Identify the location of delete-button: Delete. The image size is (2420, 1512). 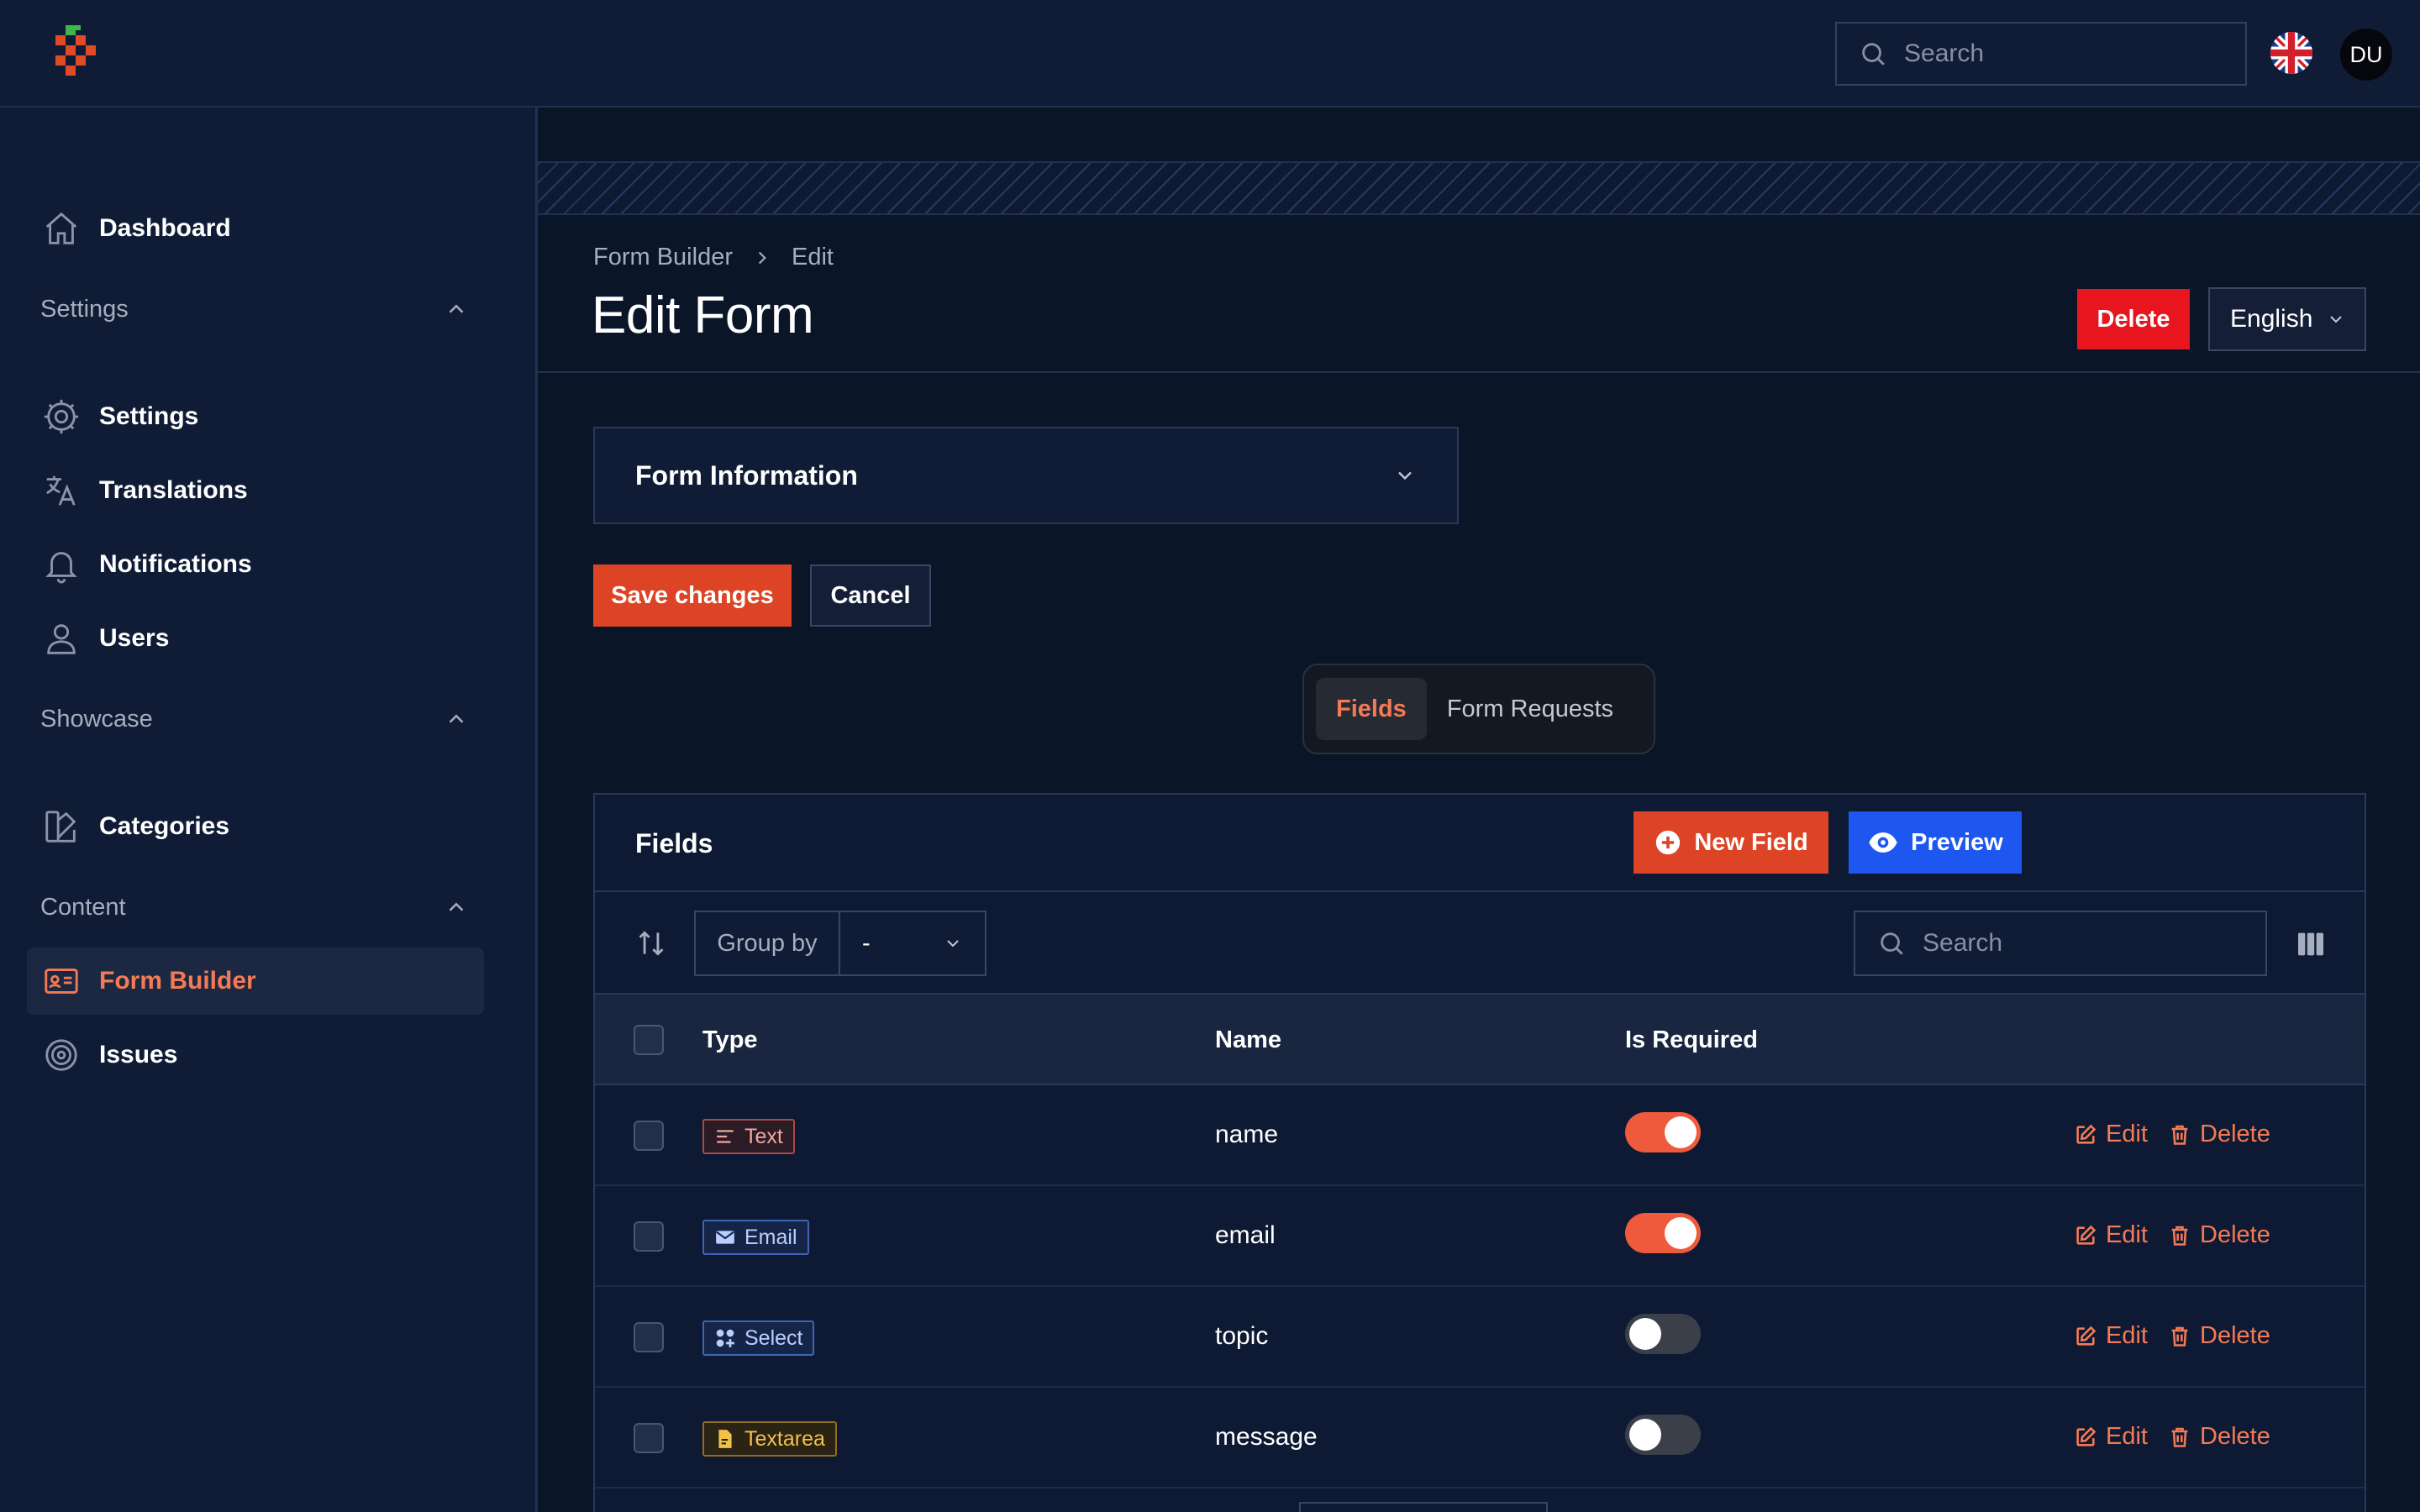
(2133, 319).